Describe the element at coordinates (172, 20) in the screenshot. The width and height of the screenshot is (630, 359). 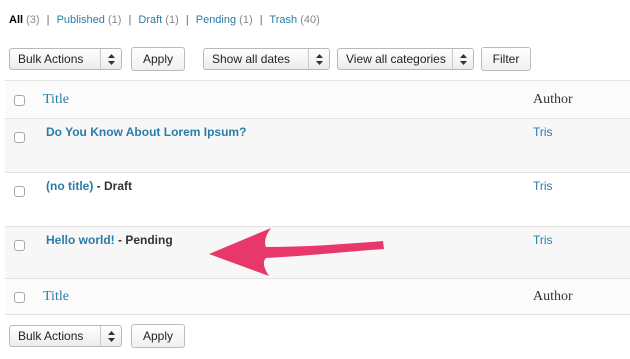
I see `status-count-draft: (1)` at that location.